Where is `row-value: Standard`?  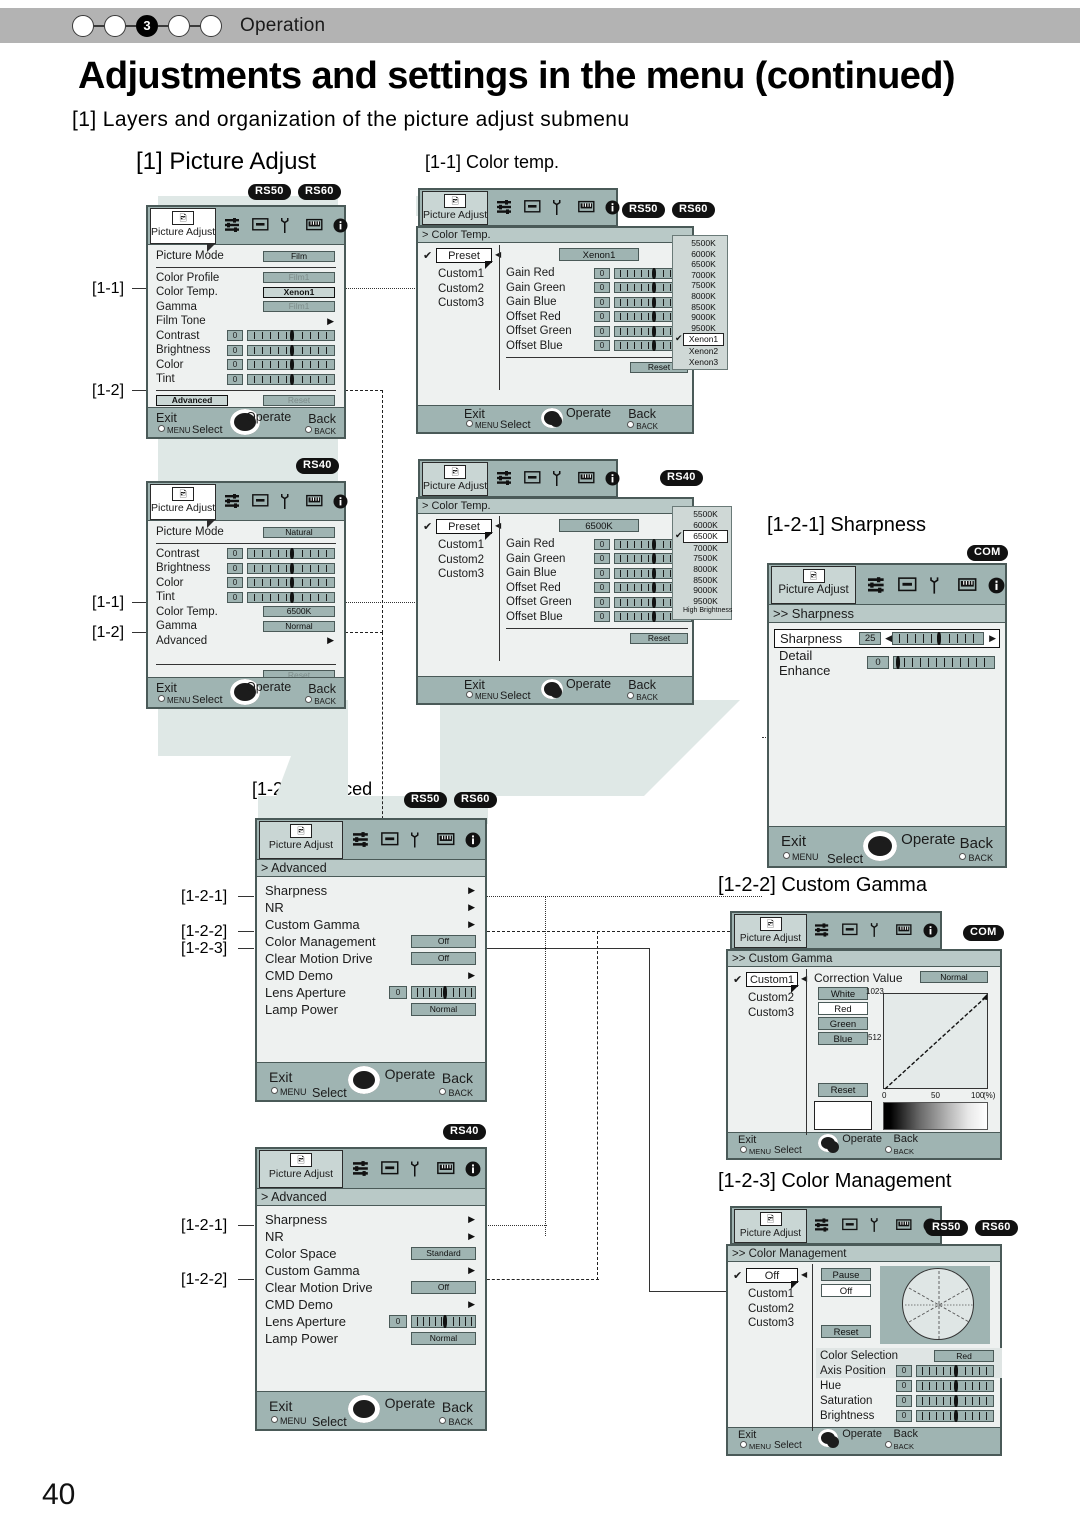 row-value: Standard is located at coordinates (443, 1253).